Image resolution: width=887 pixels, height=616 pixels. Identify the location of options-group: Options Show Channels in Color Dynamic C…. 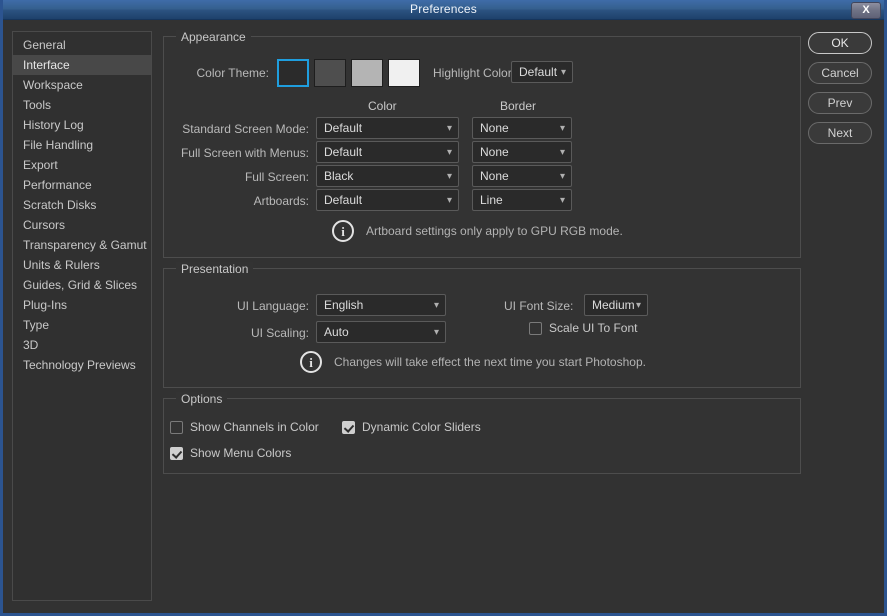
(482, 433).